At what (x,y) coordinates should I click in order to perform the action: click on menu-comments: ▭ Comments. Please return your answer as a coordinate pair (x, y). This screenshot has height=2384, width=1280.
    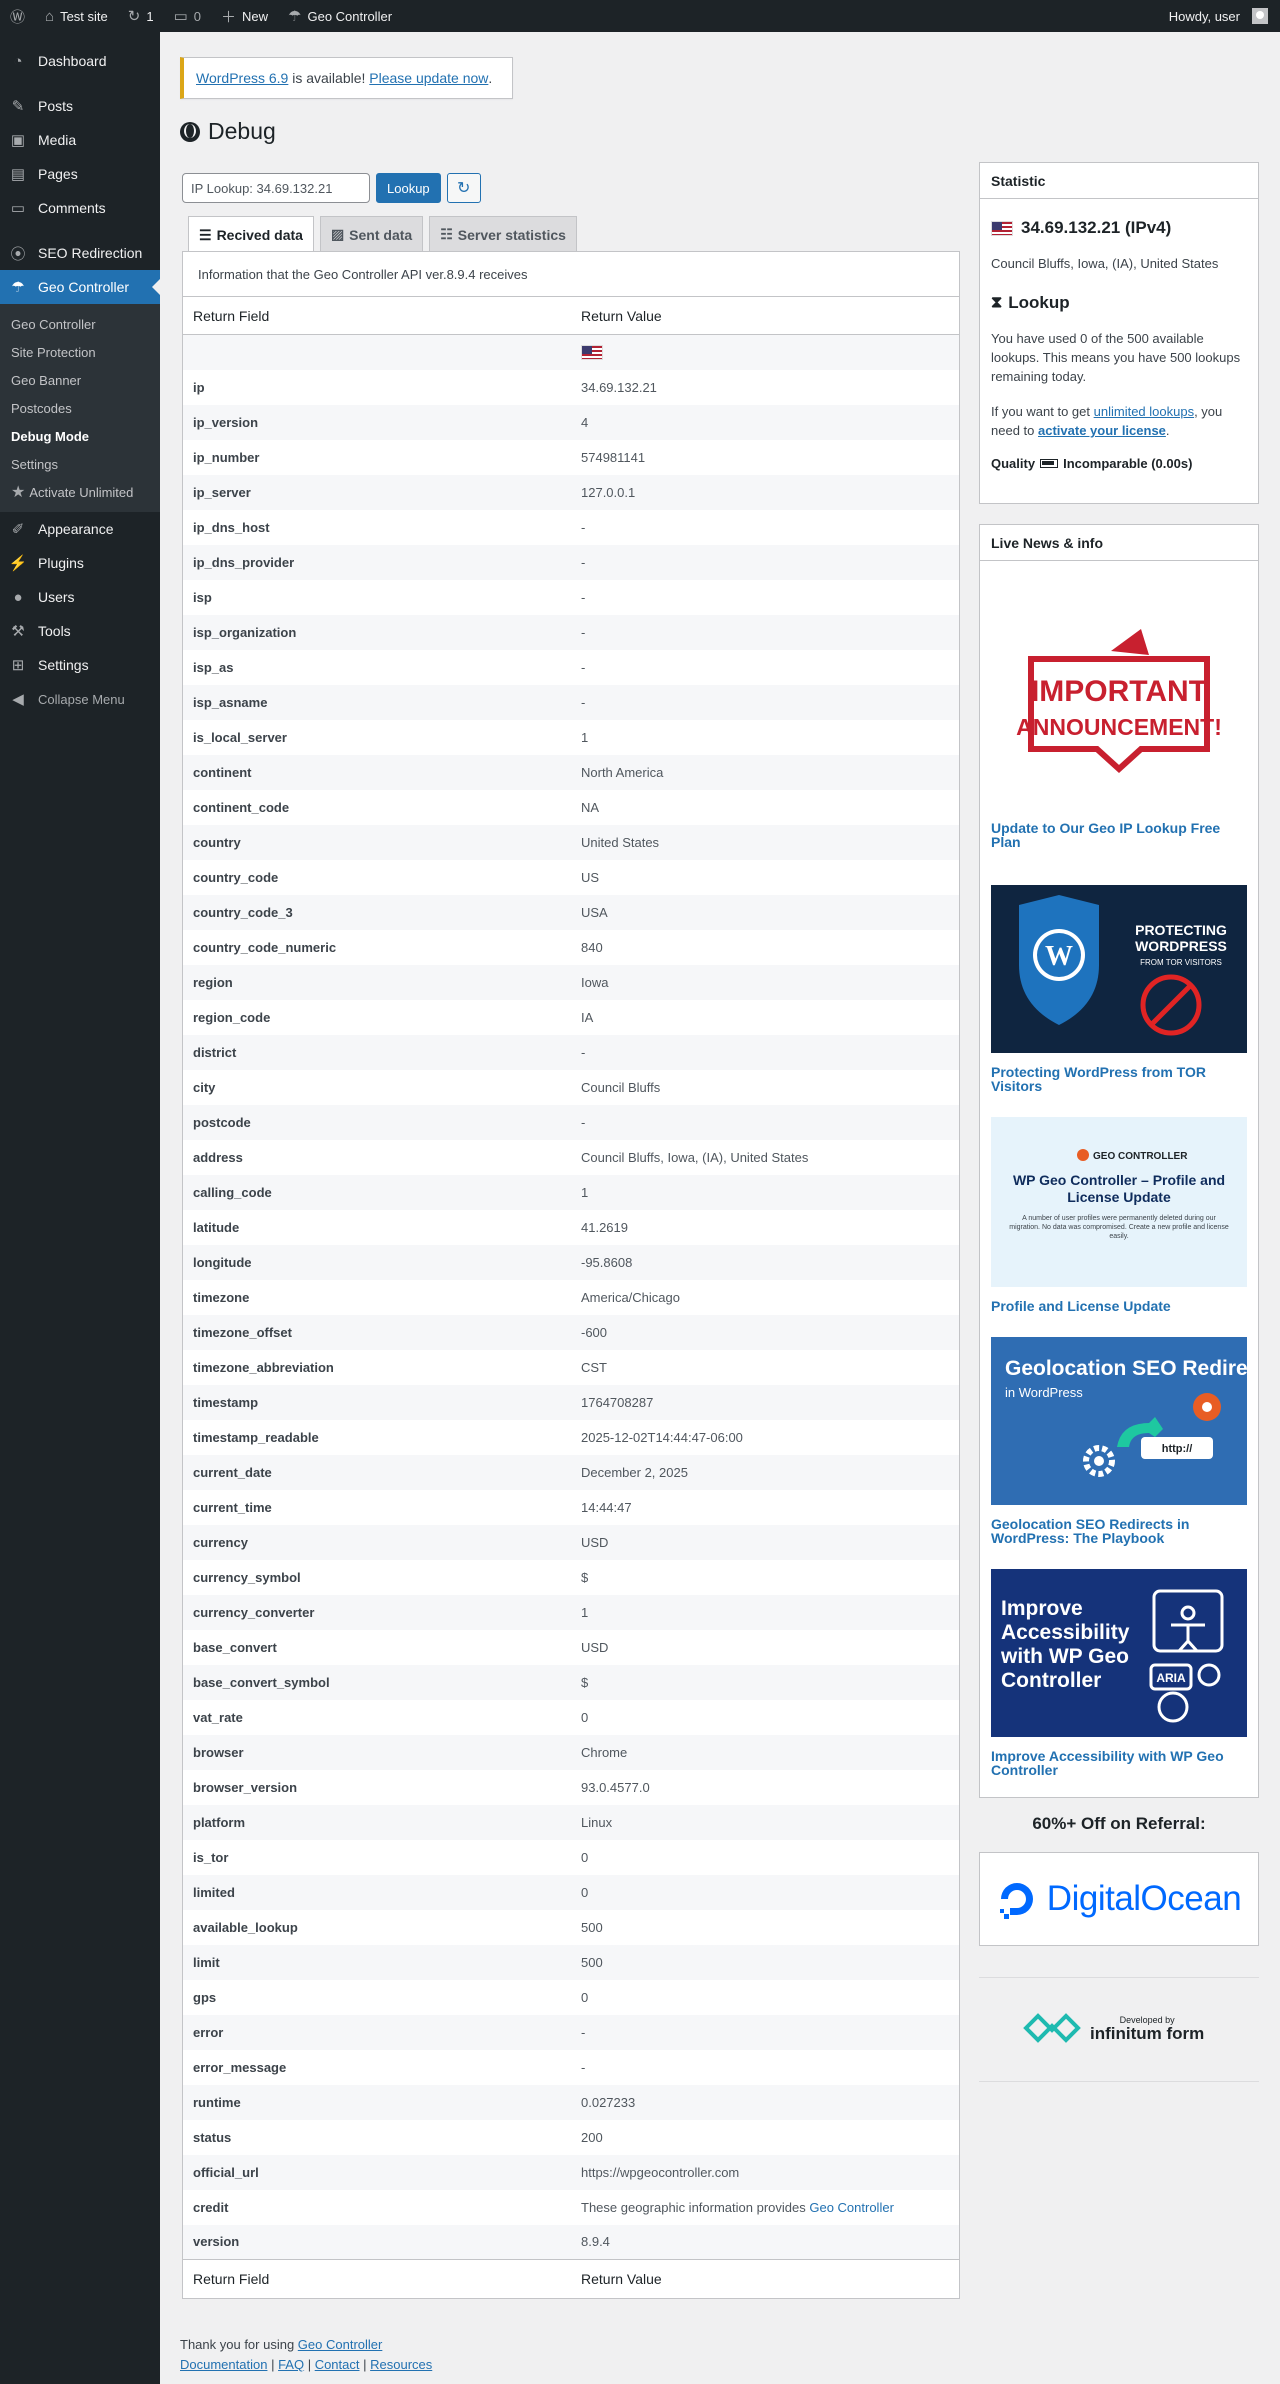
    Looking at the image, I should click on (80, 208).